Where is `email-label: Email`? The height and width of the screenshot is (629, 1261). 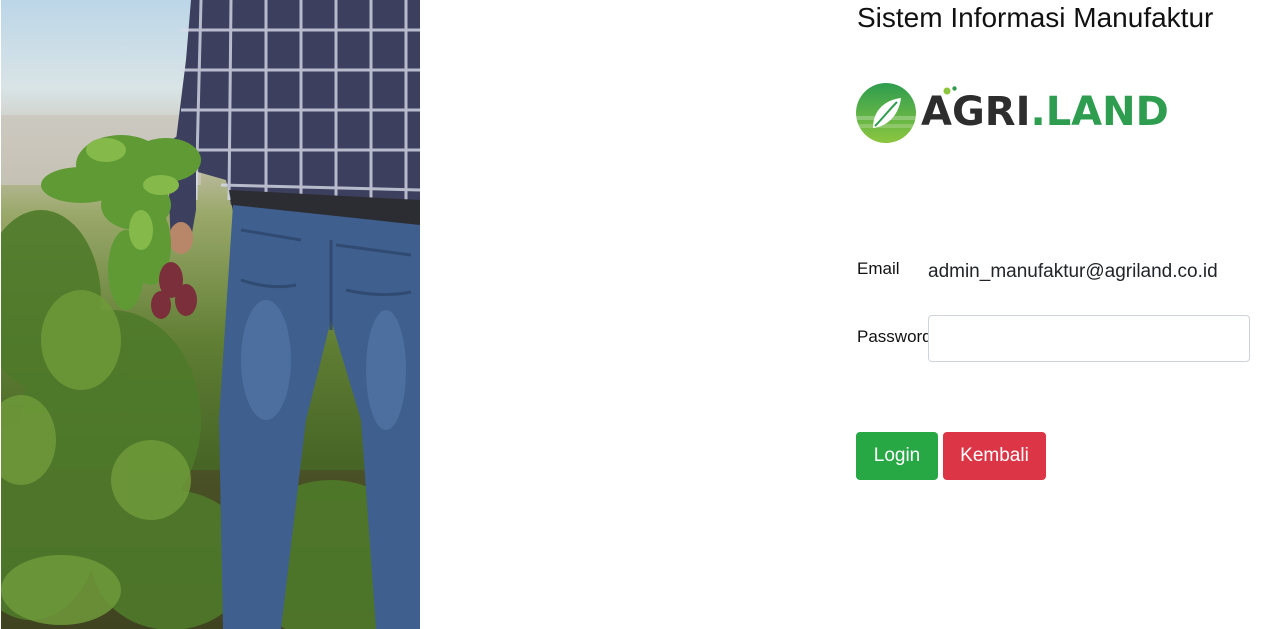 email-label: Email is located at coordinates (878, 268).